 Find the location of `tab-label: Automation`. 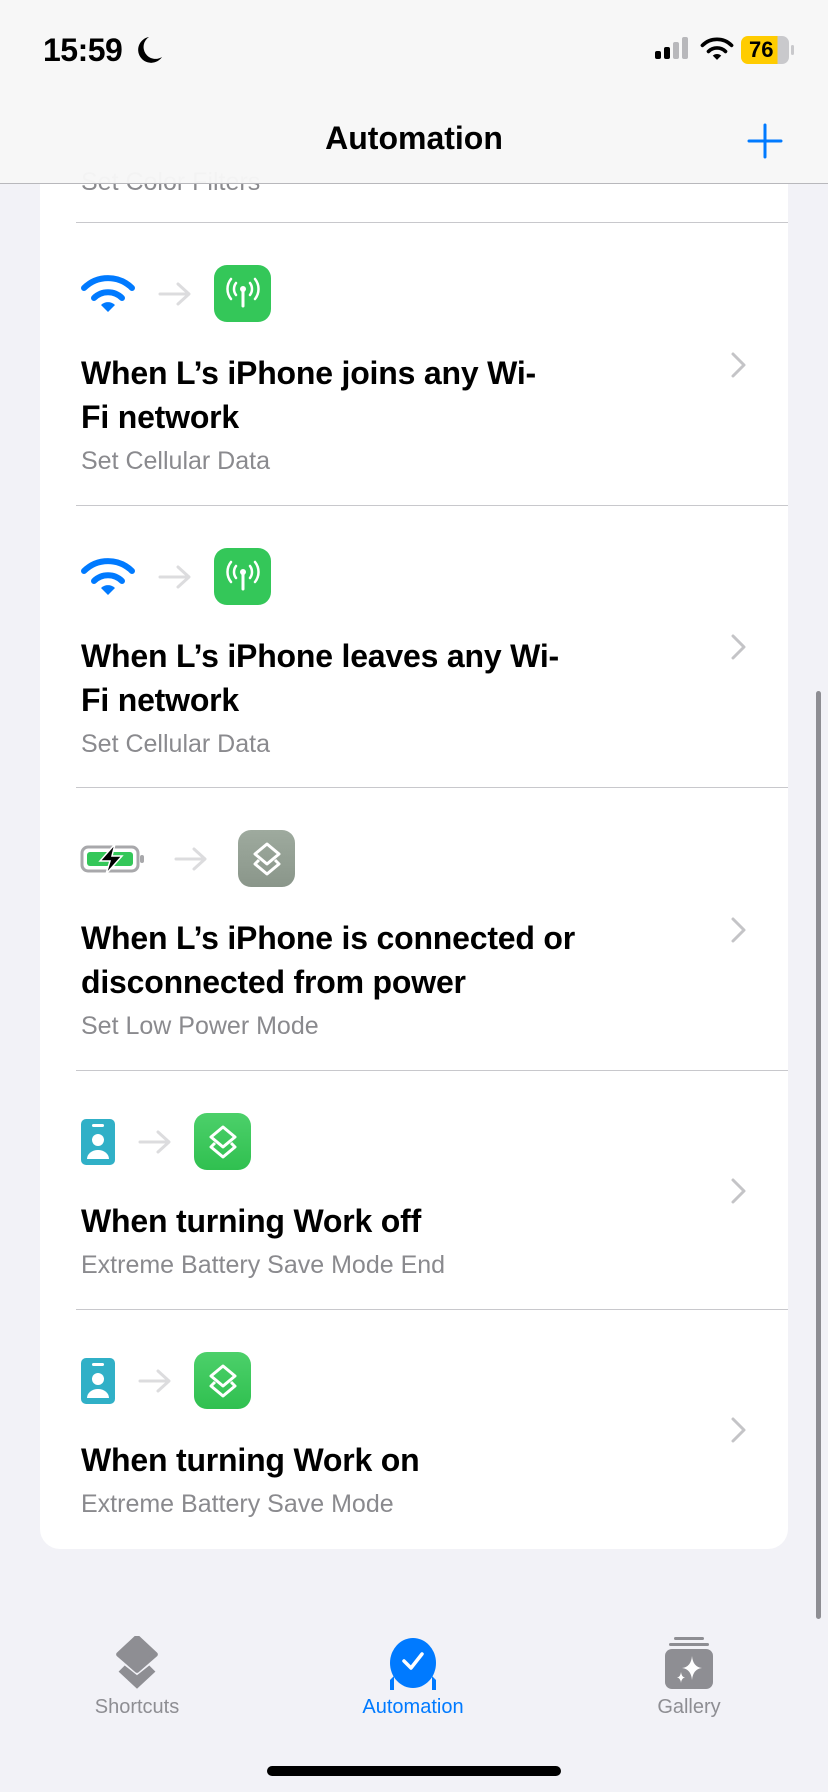

tab-label: Automation is located at coordinates (413, 1707).